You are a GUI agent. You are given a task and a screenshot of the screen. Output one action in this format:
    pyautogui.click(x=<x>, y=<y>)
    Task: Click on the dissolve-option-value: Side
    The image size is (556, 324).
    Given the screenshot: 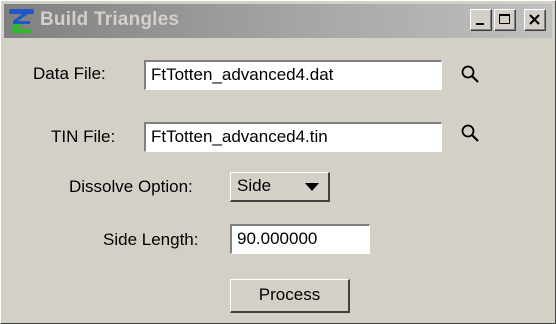 What is the action you would take?
    pyautogui.click(x=254, y=185)
    